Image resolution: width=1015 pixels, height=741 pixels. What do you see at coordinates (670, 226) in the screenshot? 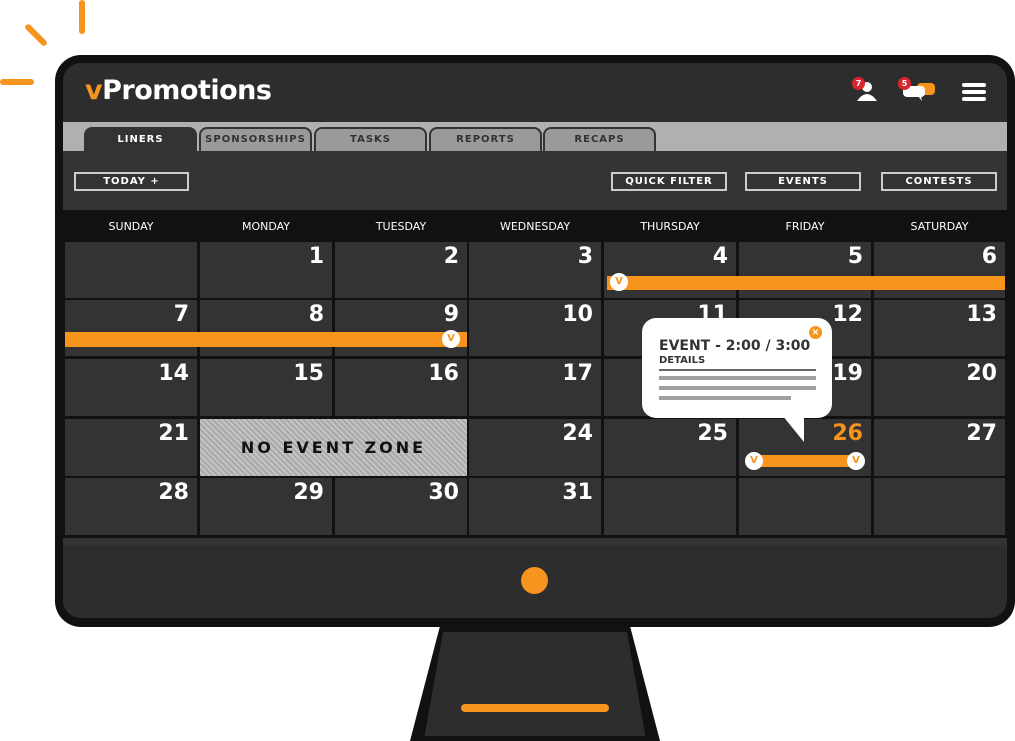
I see `day-header: THURSDAY` at bounding box center [670, 226].